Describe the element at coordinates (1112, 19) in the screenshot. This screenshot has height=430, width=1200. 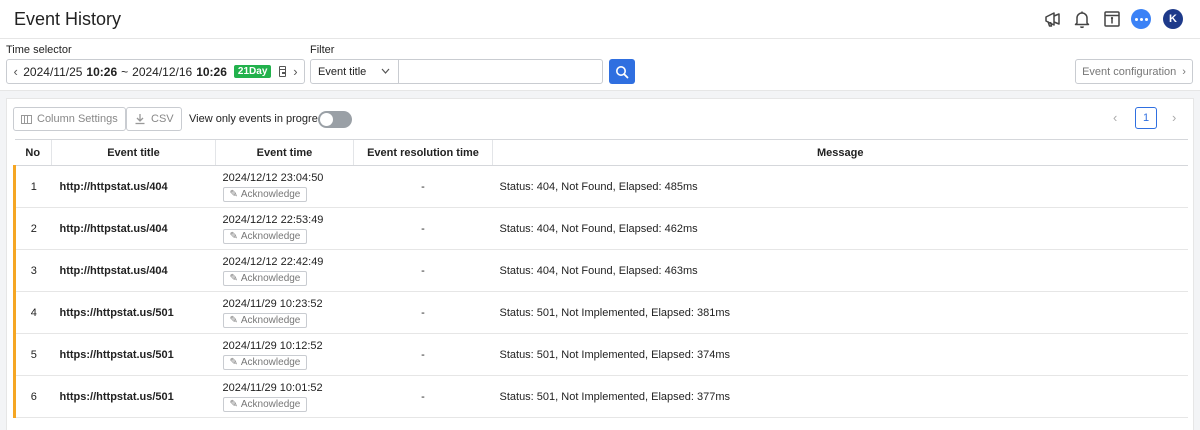
I see `info-panel-icon` at that location.